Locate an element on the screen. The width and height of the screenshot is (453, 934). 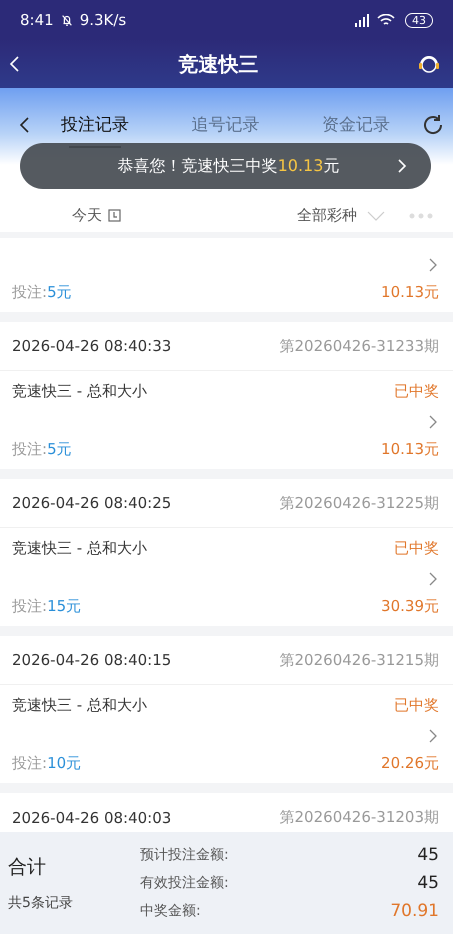
issue-number: 第20260426-31203期 is located at coordinates (359, 817).